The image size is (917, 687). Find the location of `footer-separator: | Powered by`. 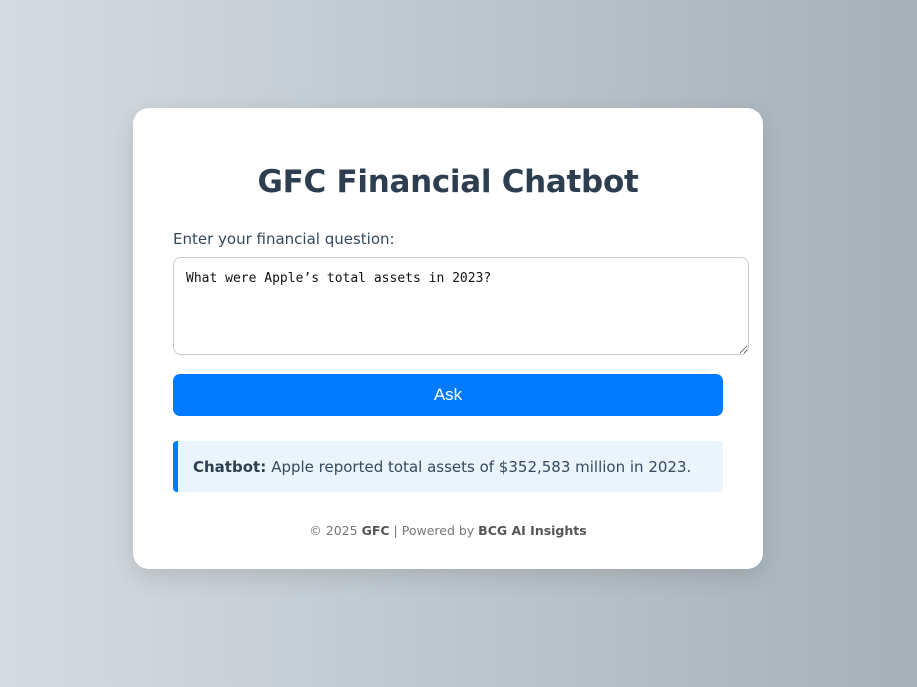

footer-separator: | Powered by is located at coordinates (434, 530).